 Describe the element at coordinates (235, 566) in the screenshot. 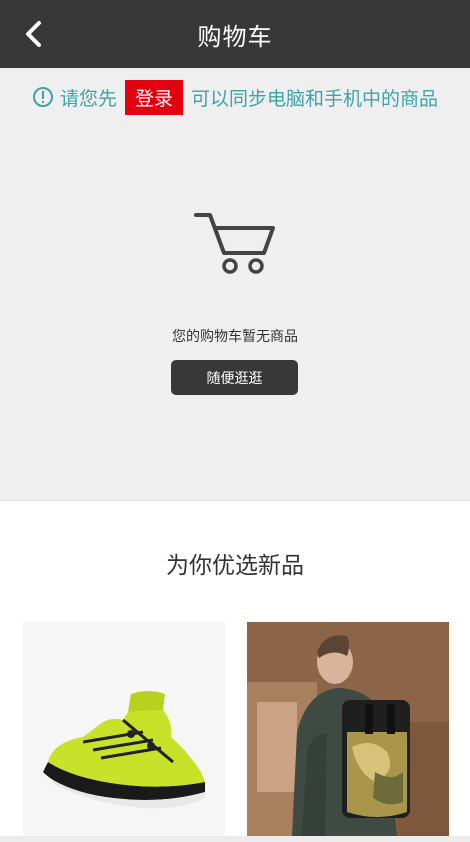

I see `recommend-title: 为你优选新品` at that location.